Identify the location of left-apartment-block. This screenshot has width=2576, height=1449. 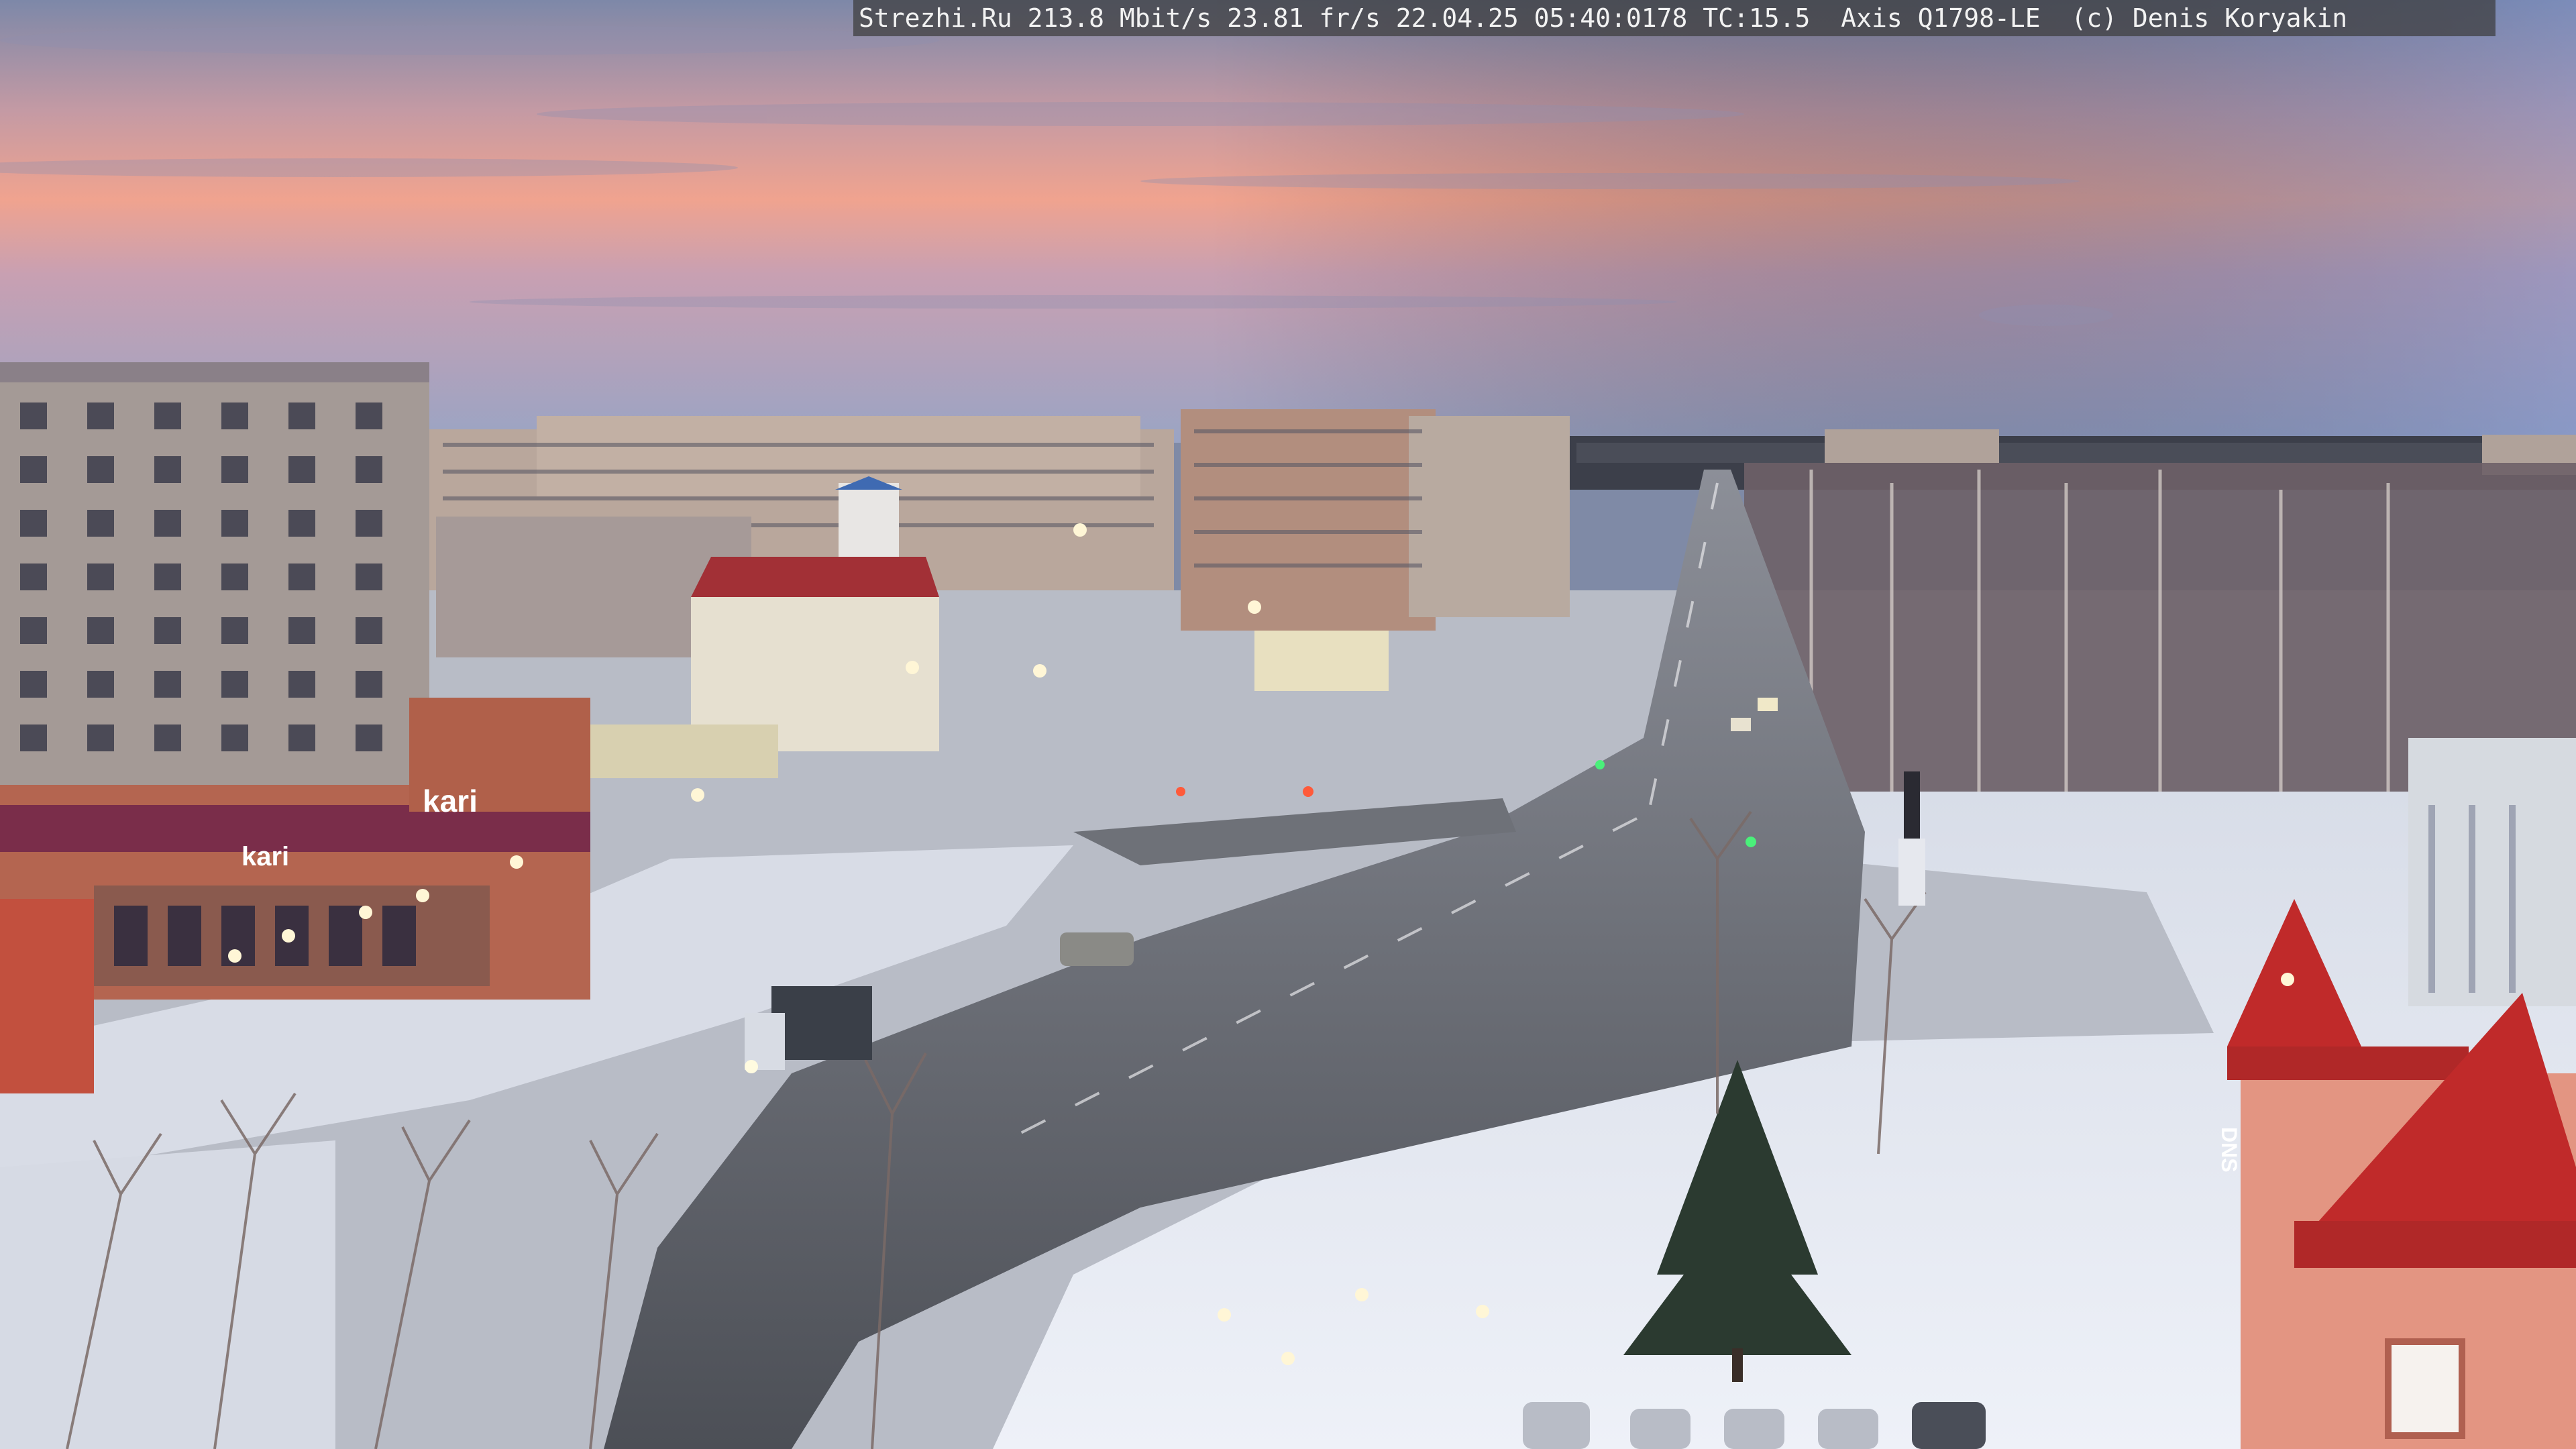
(214, 580).